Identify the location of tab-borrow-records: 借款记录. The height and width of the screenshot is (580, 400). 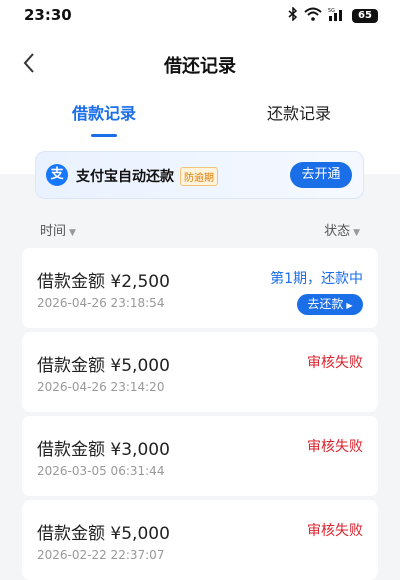
(104, 112).